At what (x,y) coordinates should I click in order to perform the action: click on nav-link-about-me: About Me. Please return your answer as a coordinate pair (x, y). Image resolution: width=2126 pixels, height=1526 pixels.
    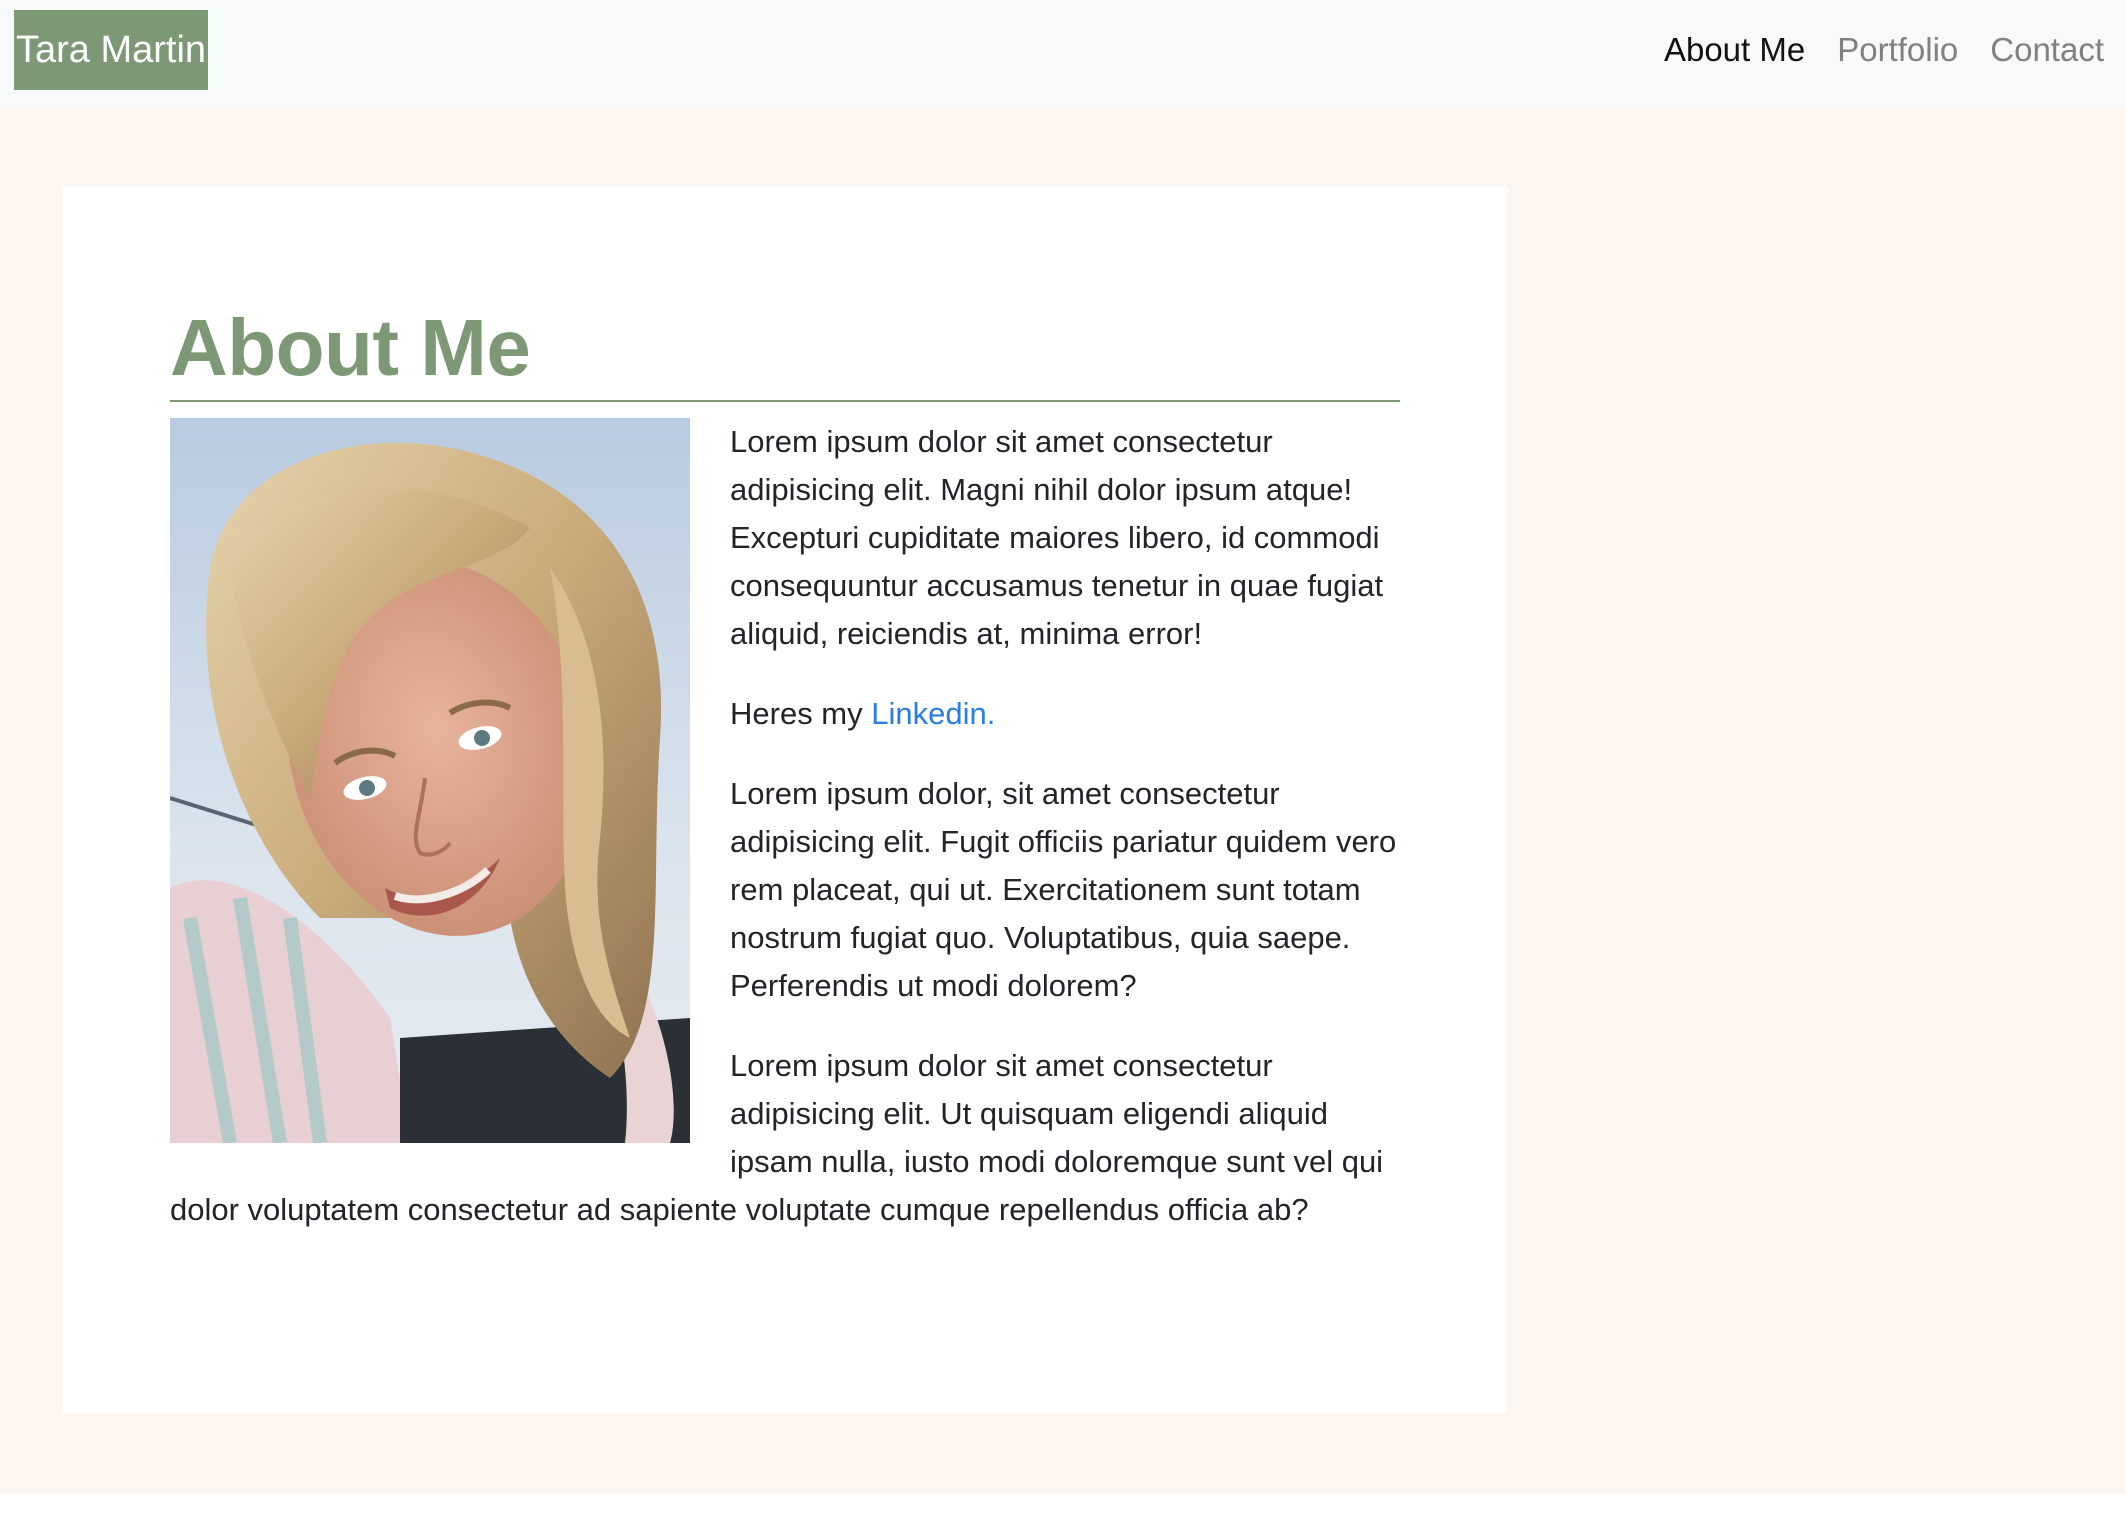
    Looking at the image, I should click on (1734, 50).